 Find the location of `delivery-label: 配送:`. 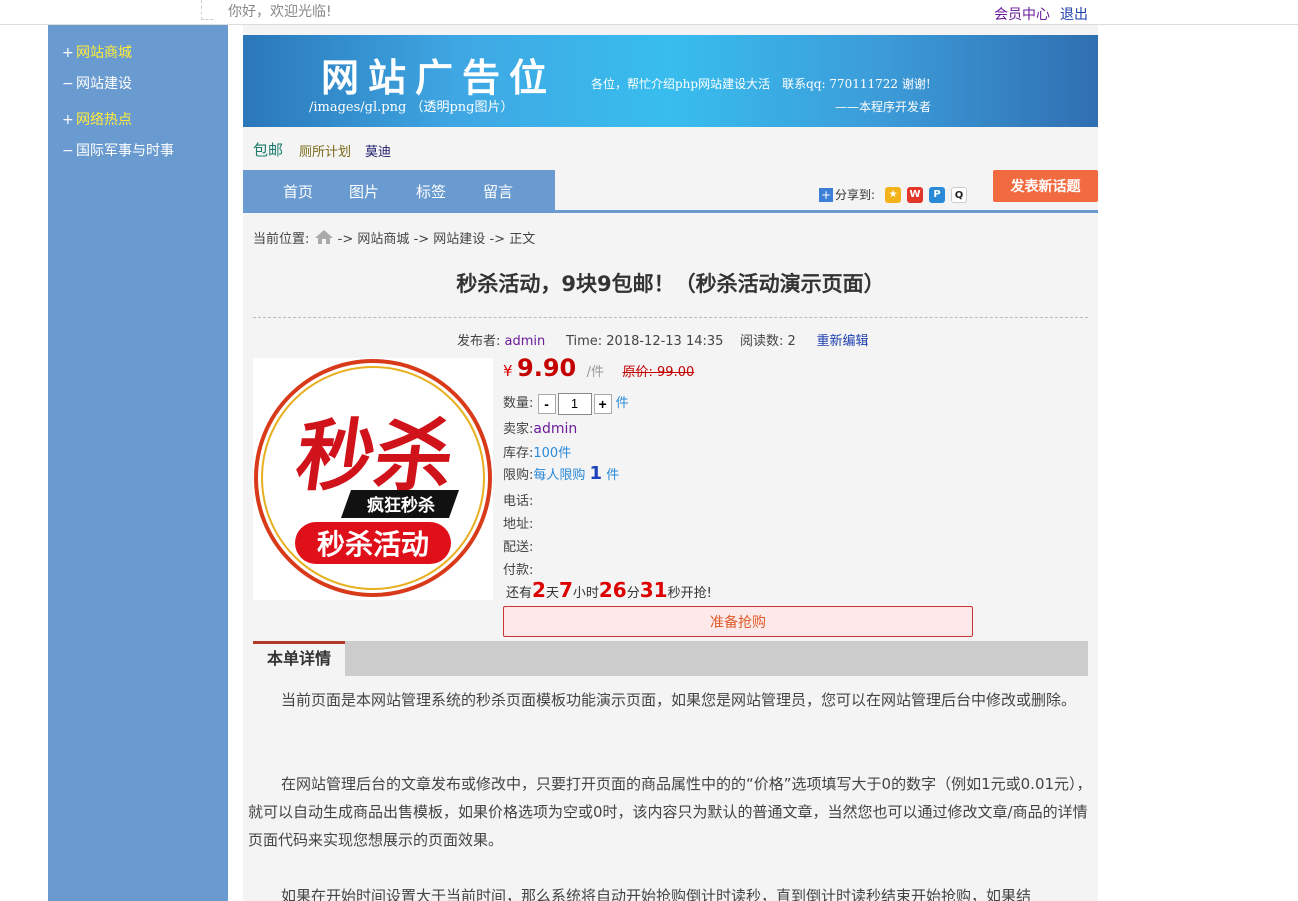

delivery-label: 配送: is located at coordinates (518, 547).